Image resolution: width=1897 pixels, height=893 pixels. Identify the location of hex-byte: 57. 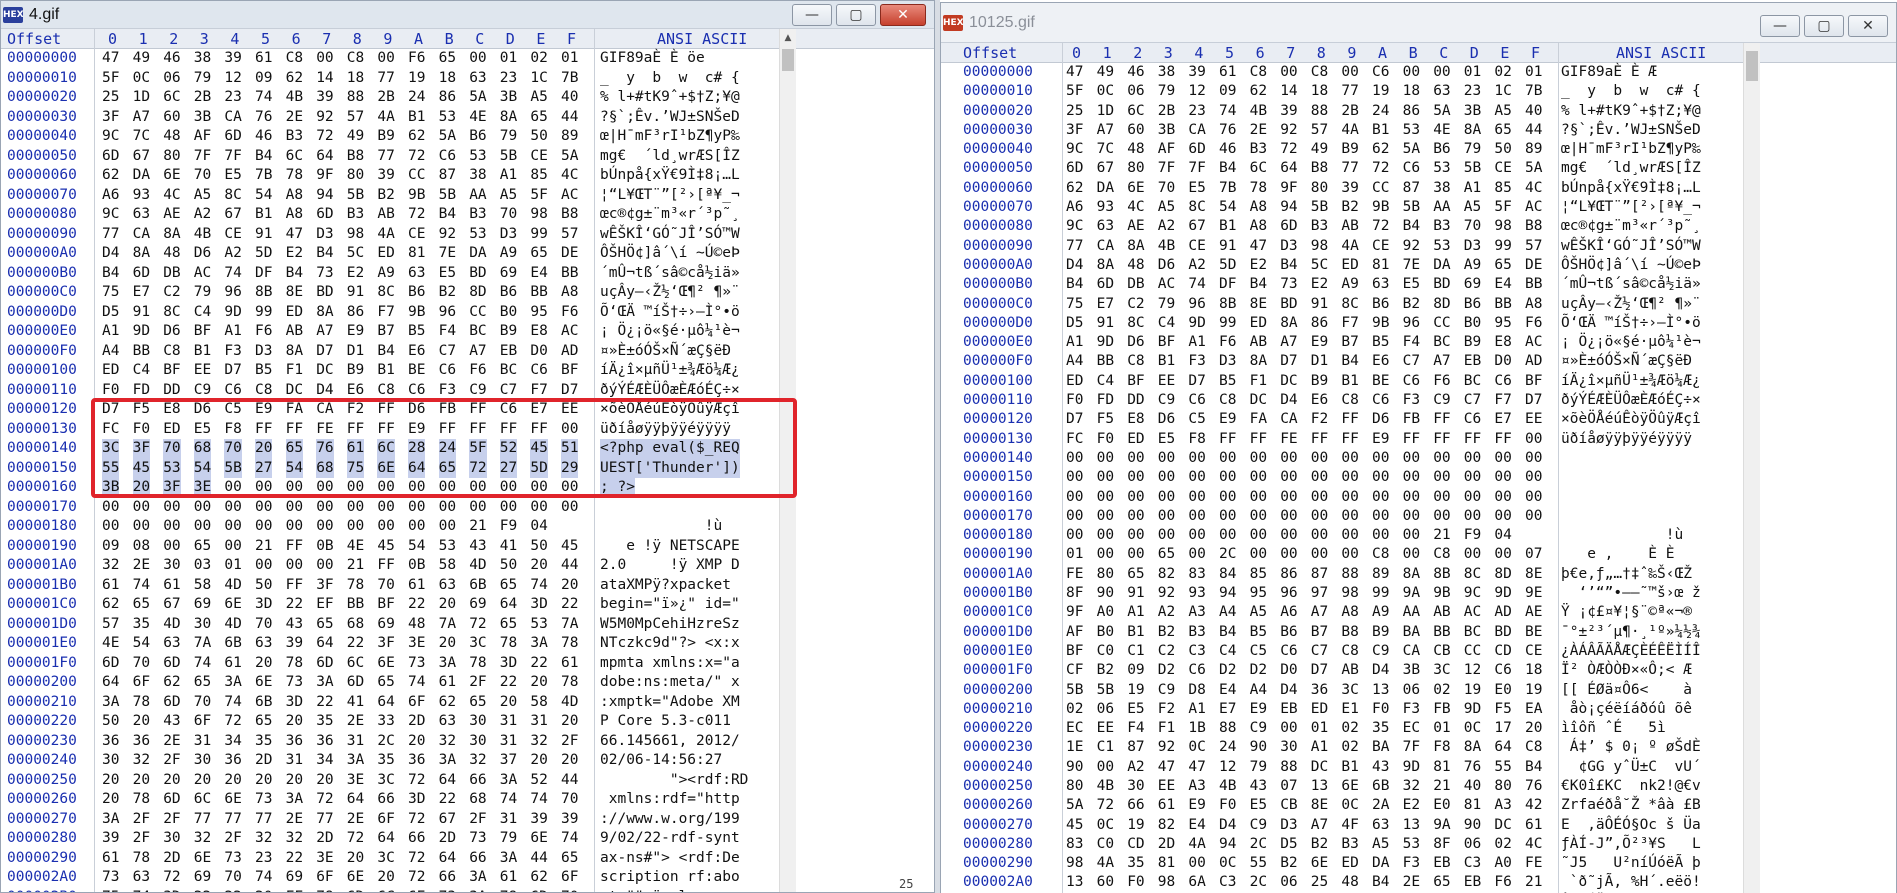
(1319, 129).